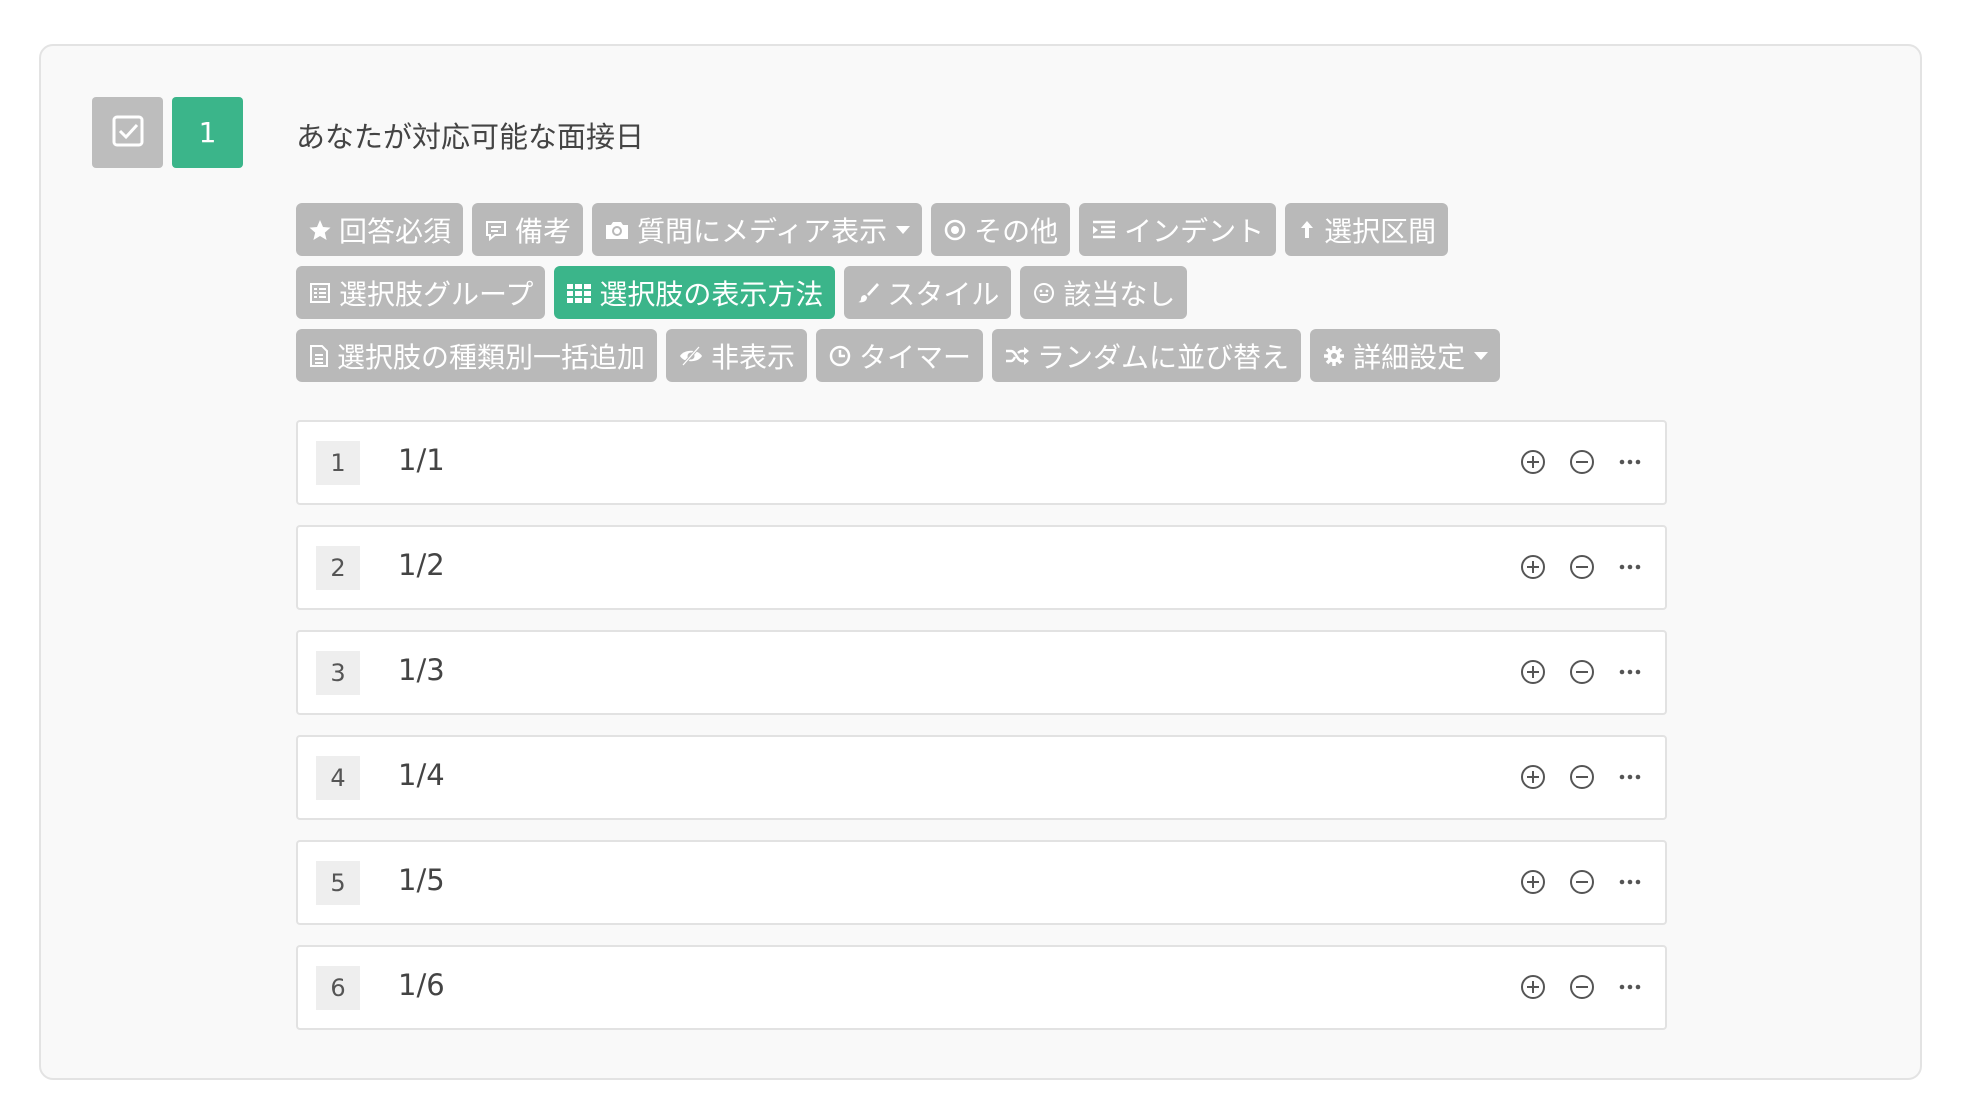  I want to click on option-row: 3 1/3, so click(981, 672).